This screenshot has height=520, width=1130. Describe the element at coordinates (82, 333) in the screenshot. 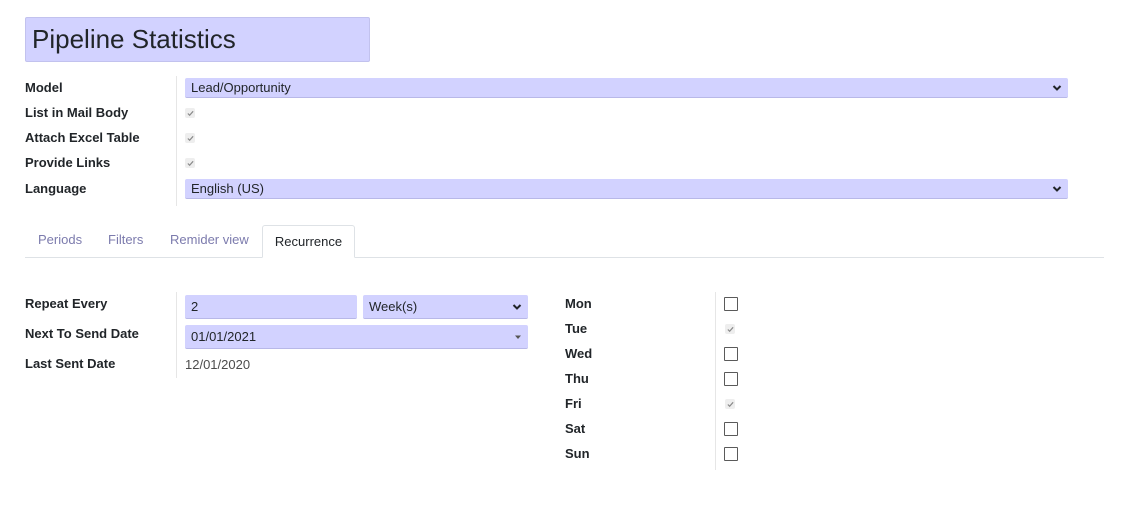

I see `next-to-send-date-label: Next To Send Date` at that location.